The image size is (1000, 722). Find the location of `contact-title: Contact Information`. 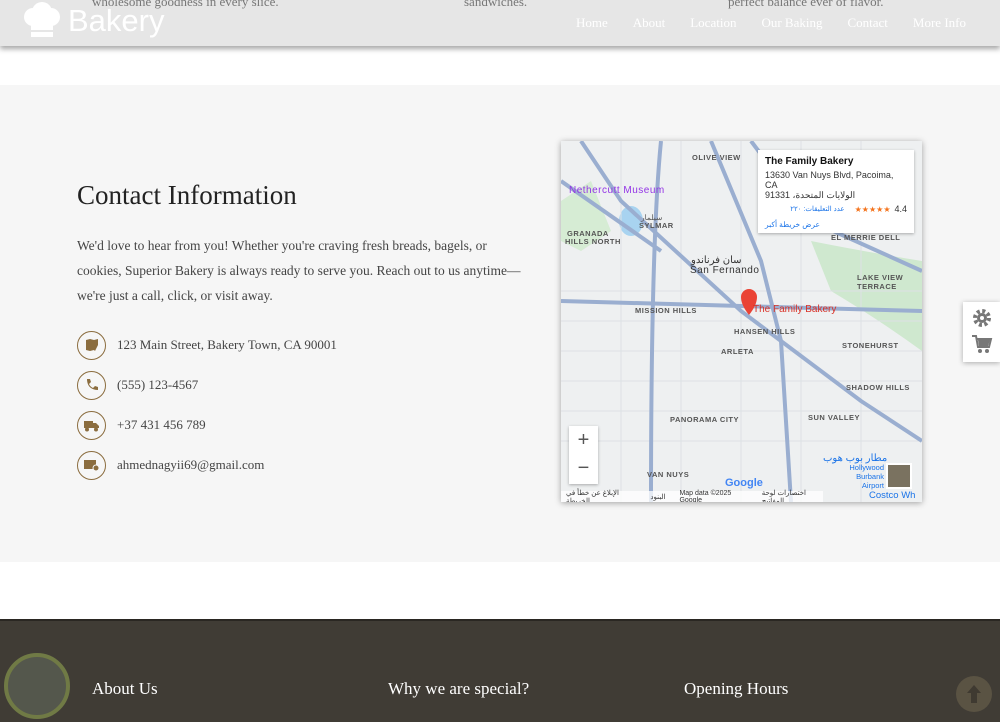

contact-title: Contact Information is located at coordinates (187, 195).